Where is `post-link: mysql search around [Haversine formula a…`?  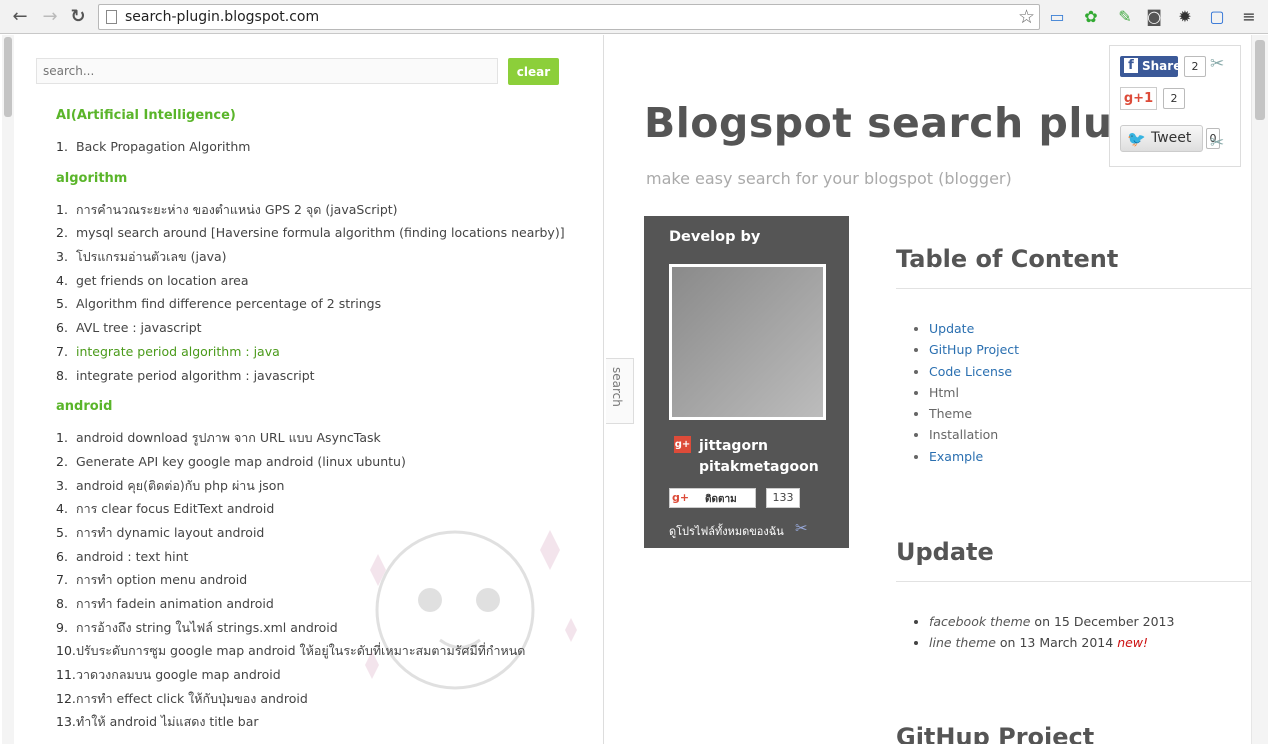
post-link: mysql search around [Haversine formula a… is located at coordinates (320, 232).